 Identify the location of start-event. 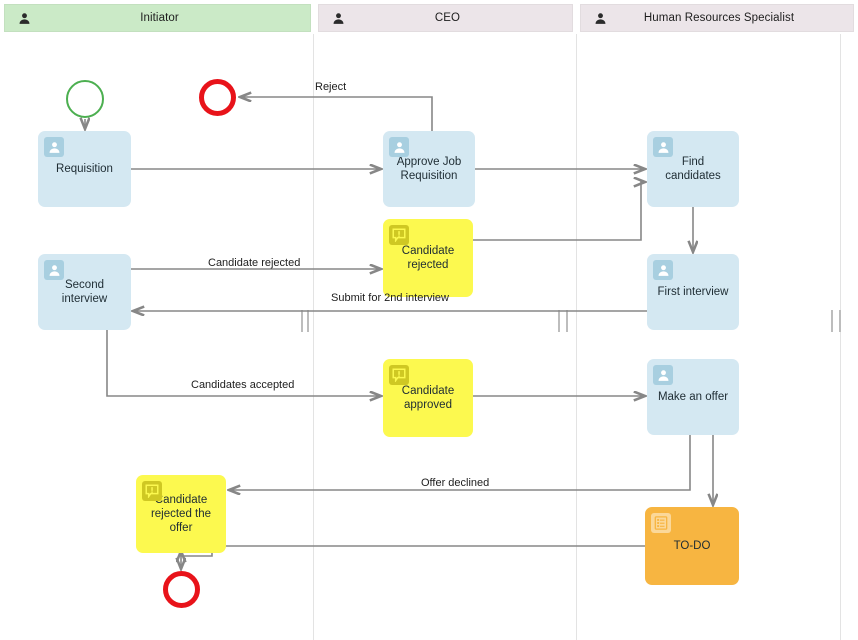
(85, 99).